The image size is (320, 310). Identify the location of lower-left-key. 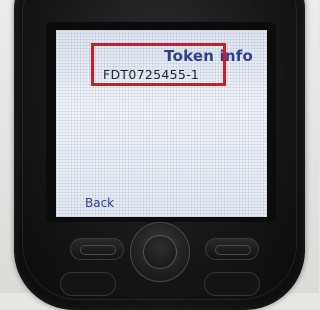
(88, 284).